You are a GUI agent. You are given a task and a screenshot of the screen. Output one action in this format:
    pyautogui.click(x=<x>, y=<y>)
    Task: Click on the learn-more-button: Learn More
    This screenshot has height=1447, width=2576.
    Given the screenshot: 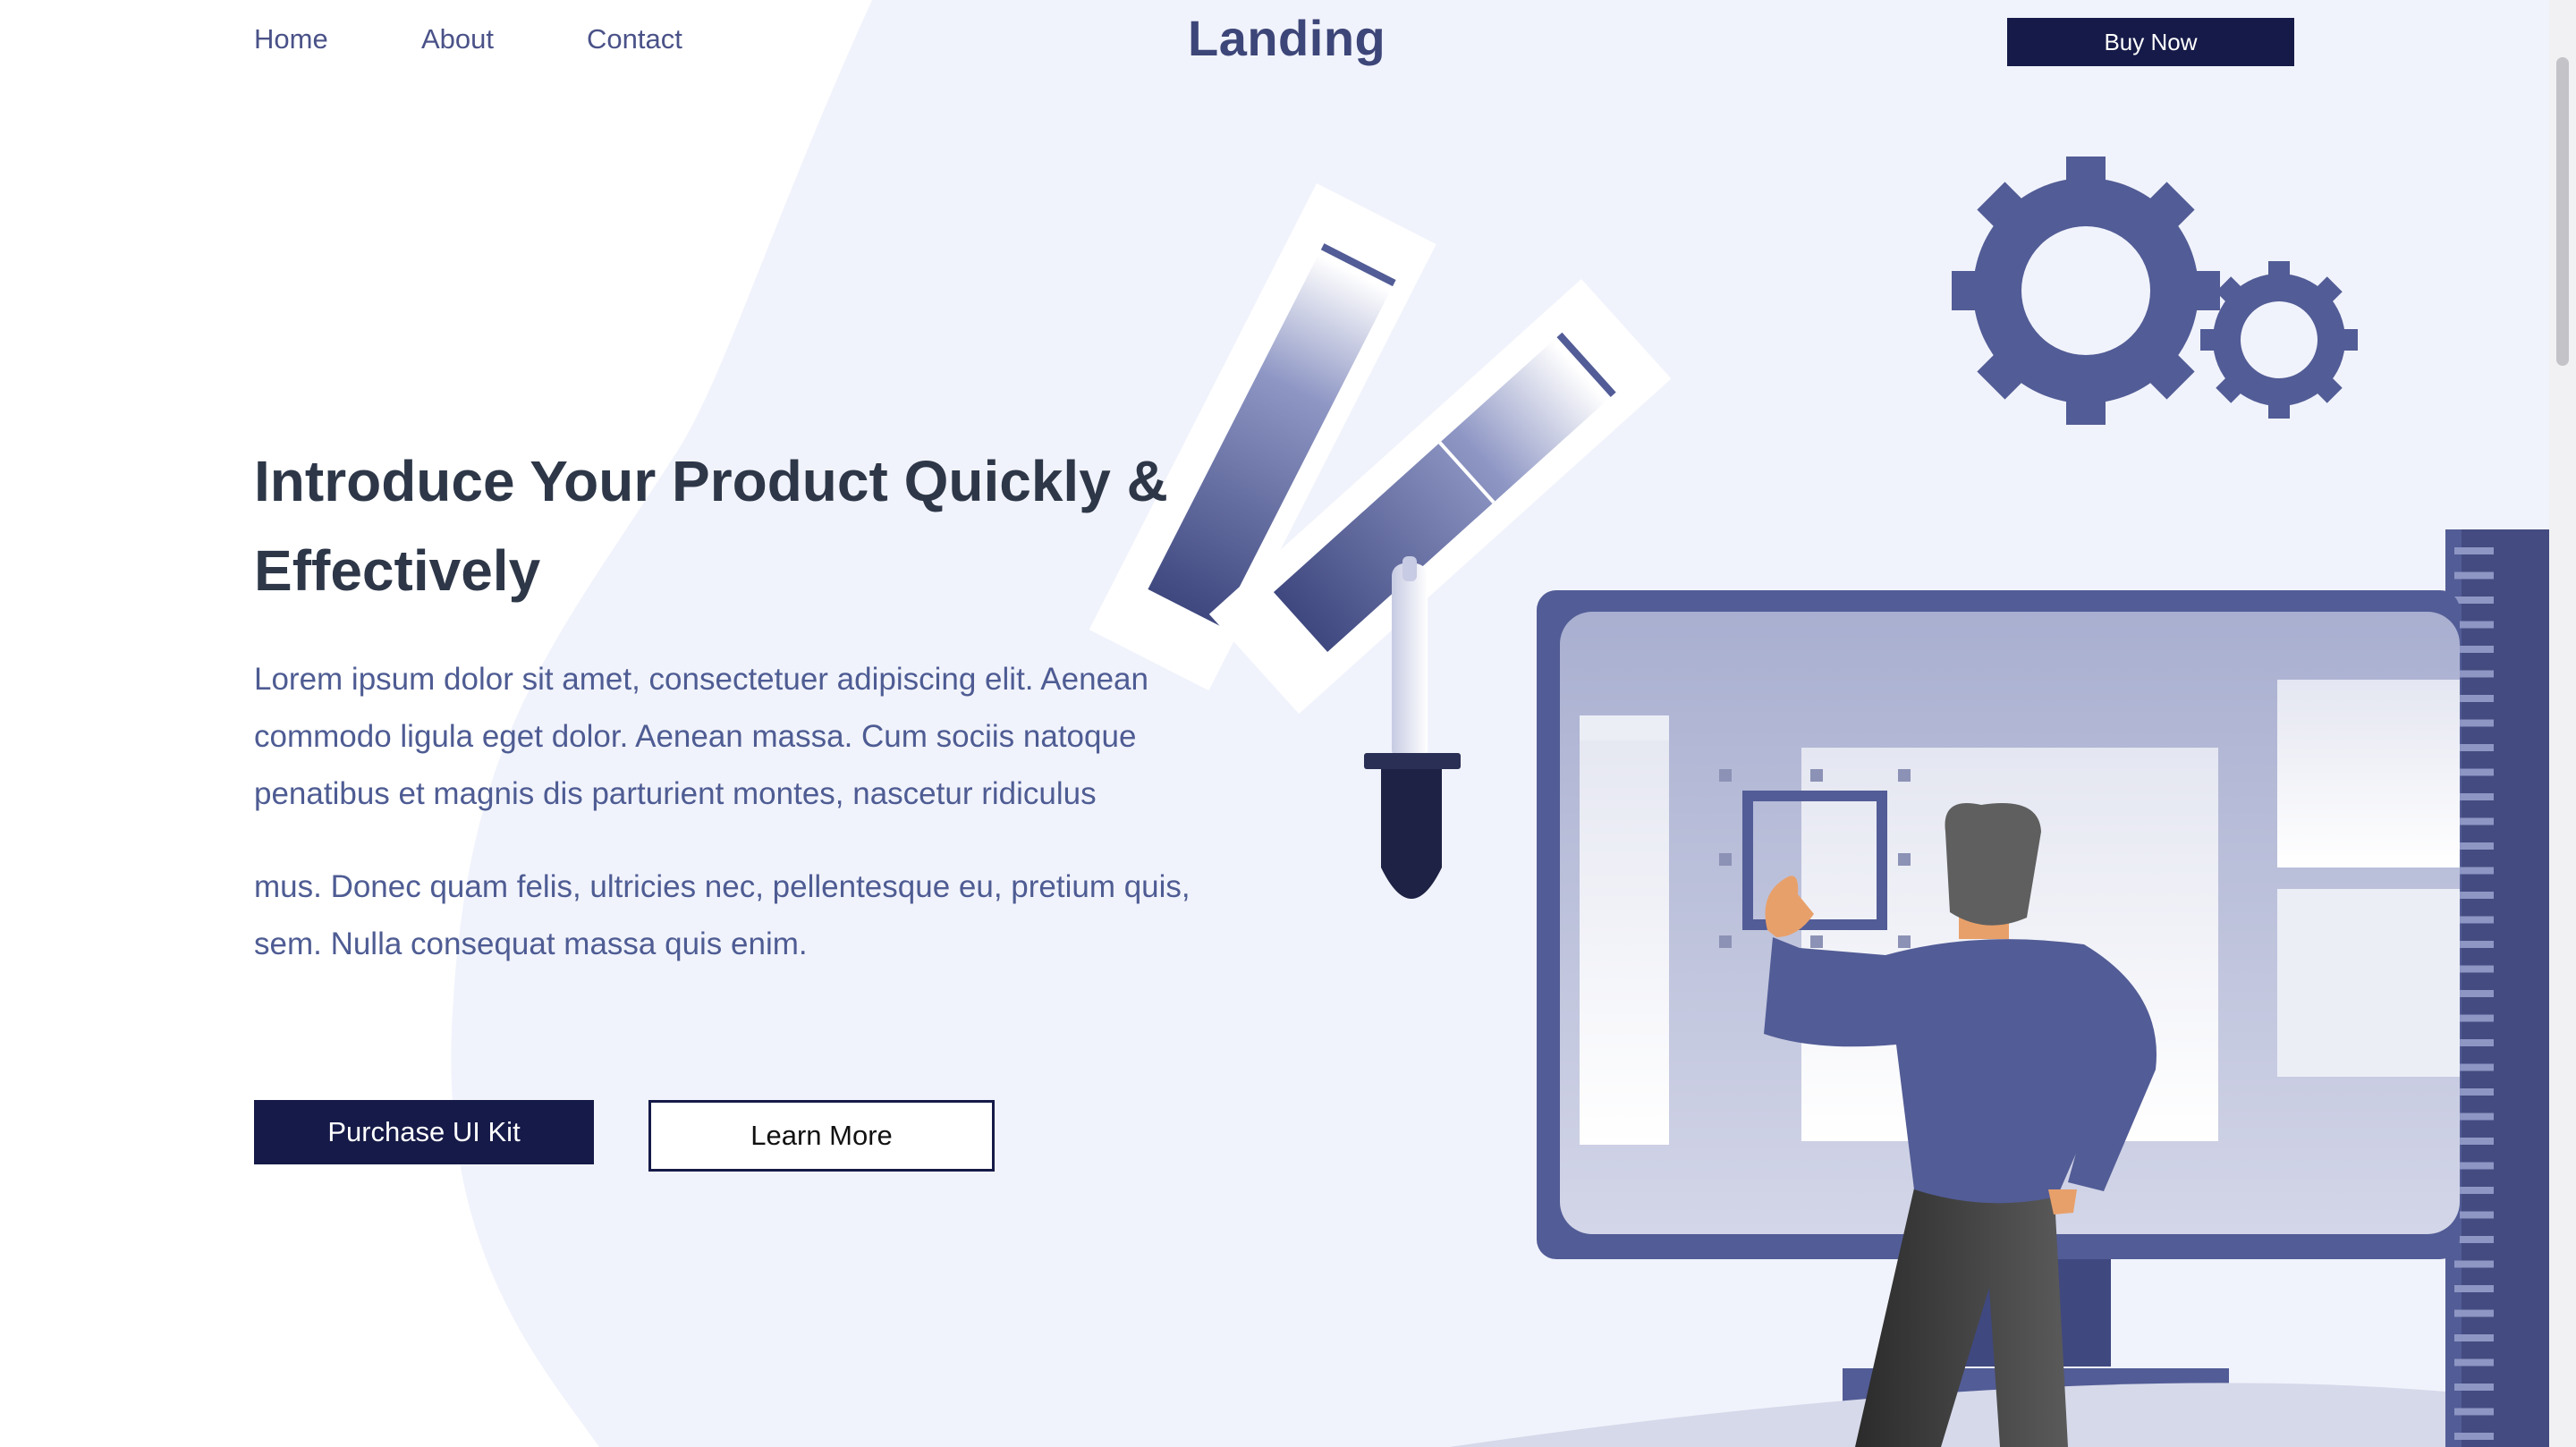 What is the action you would take?
    pyautogui.click(x=821, y=1136)
    